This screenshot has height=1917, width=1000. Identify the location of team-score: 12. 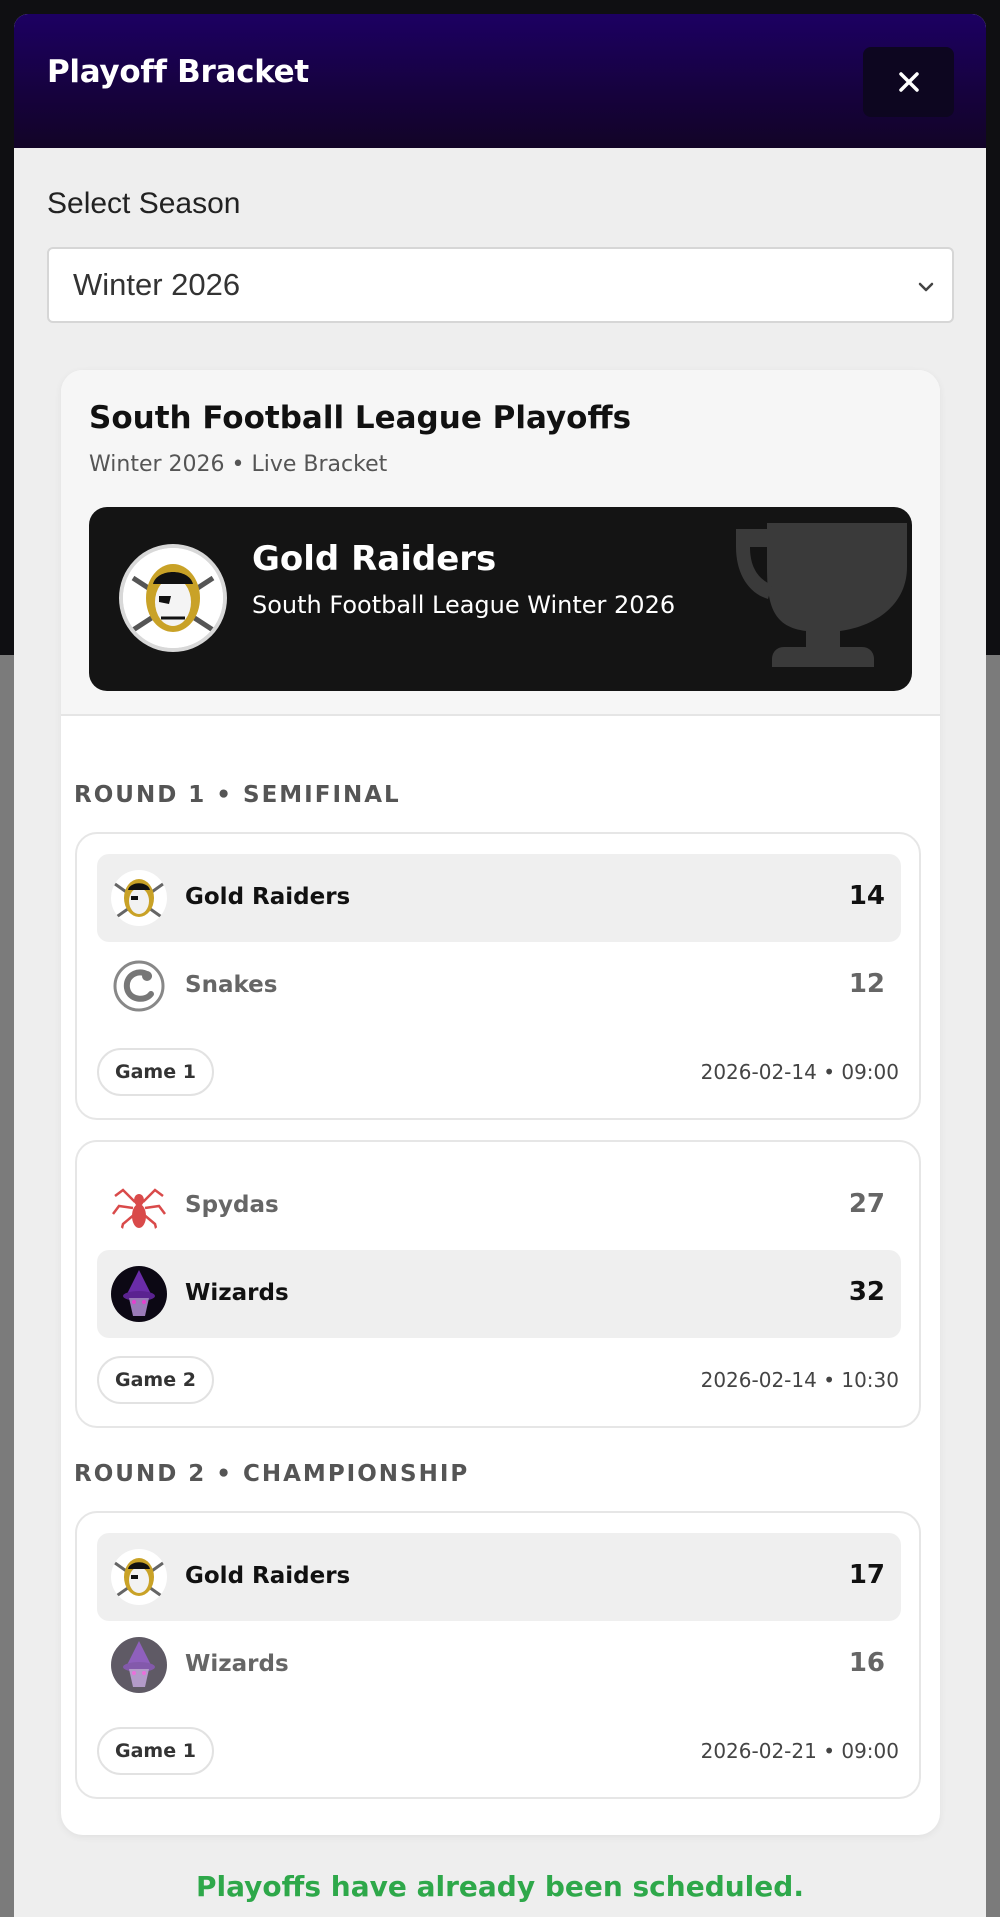
(866, 984).